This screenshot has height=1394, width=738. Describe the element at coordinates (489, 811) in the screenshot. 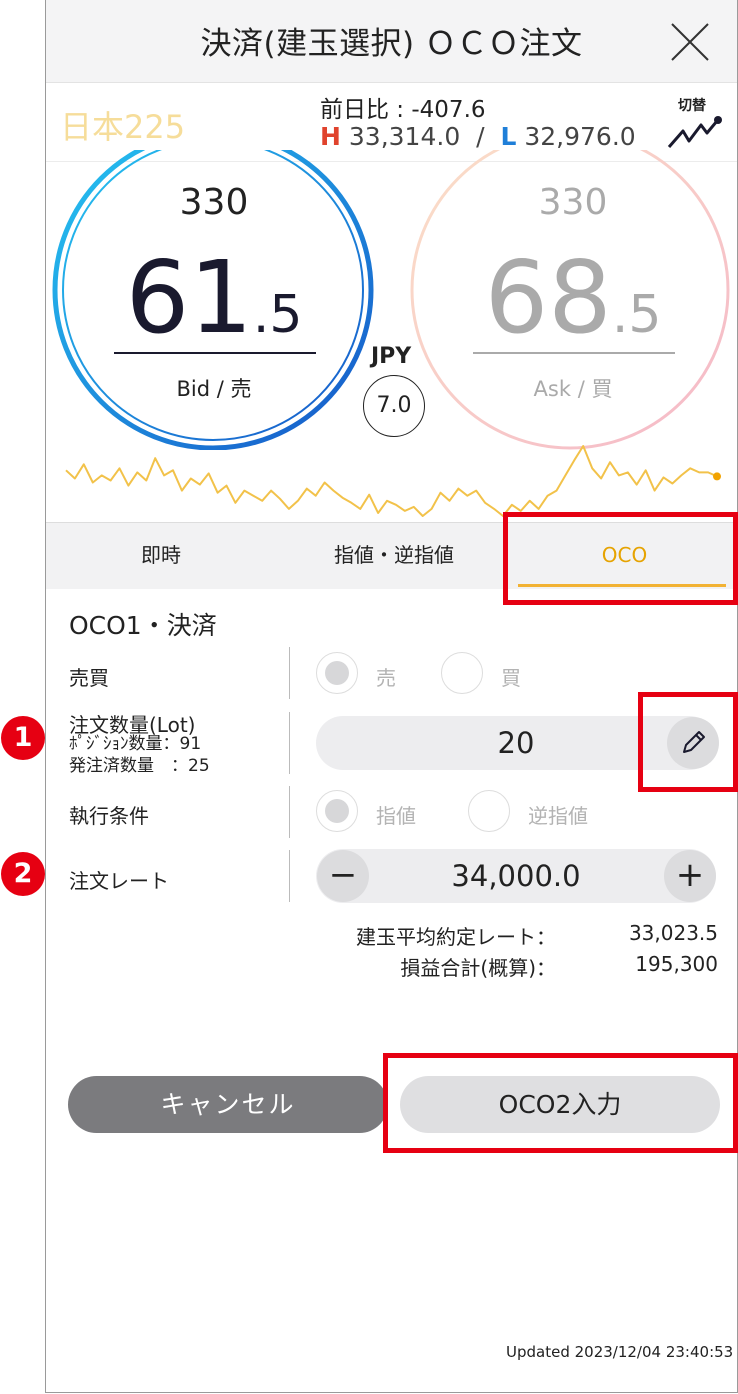

I see `condition-stop-radio` at that location.